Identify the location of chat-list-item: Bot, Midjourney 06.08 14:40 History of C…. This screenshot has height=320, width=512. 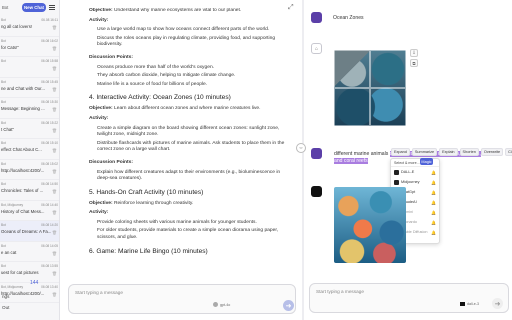
(29, 211).